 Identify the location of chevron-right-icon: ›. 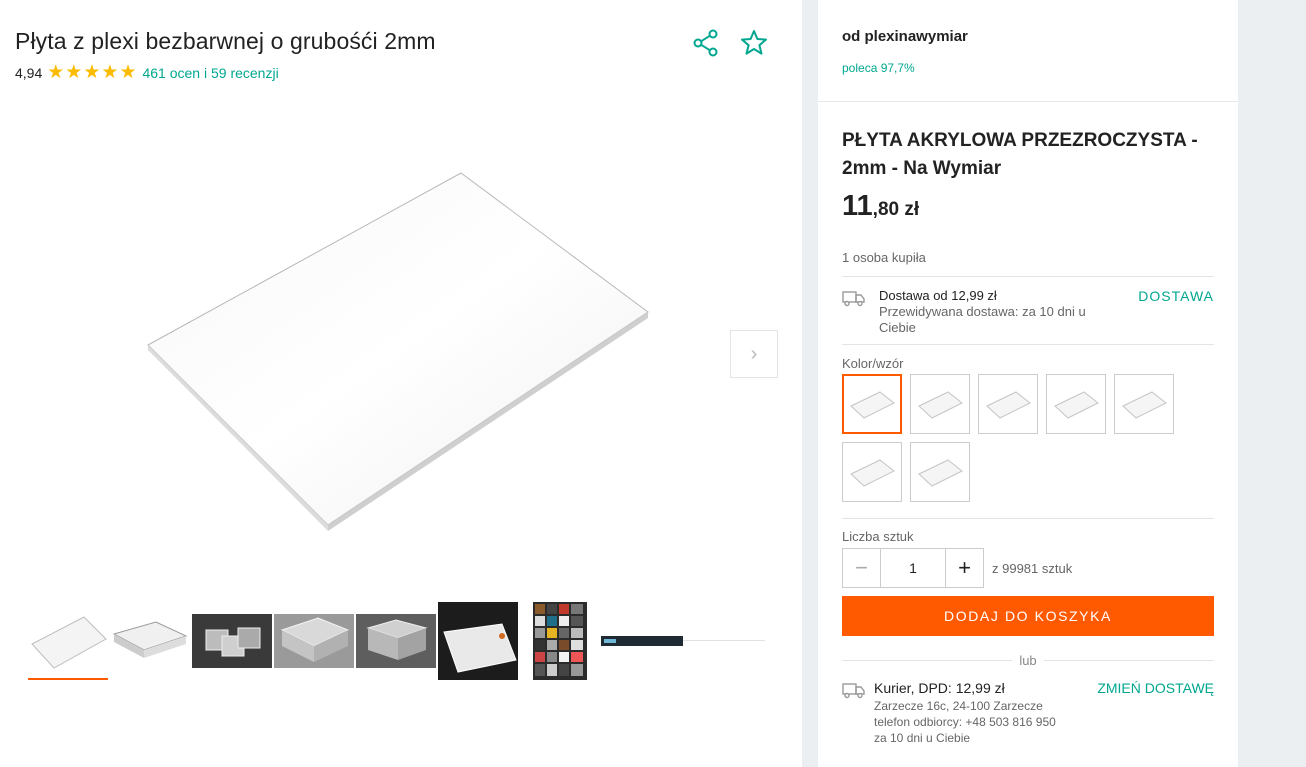
(754, 353).